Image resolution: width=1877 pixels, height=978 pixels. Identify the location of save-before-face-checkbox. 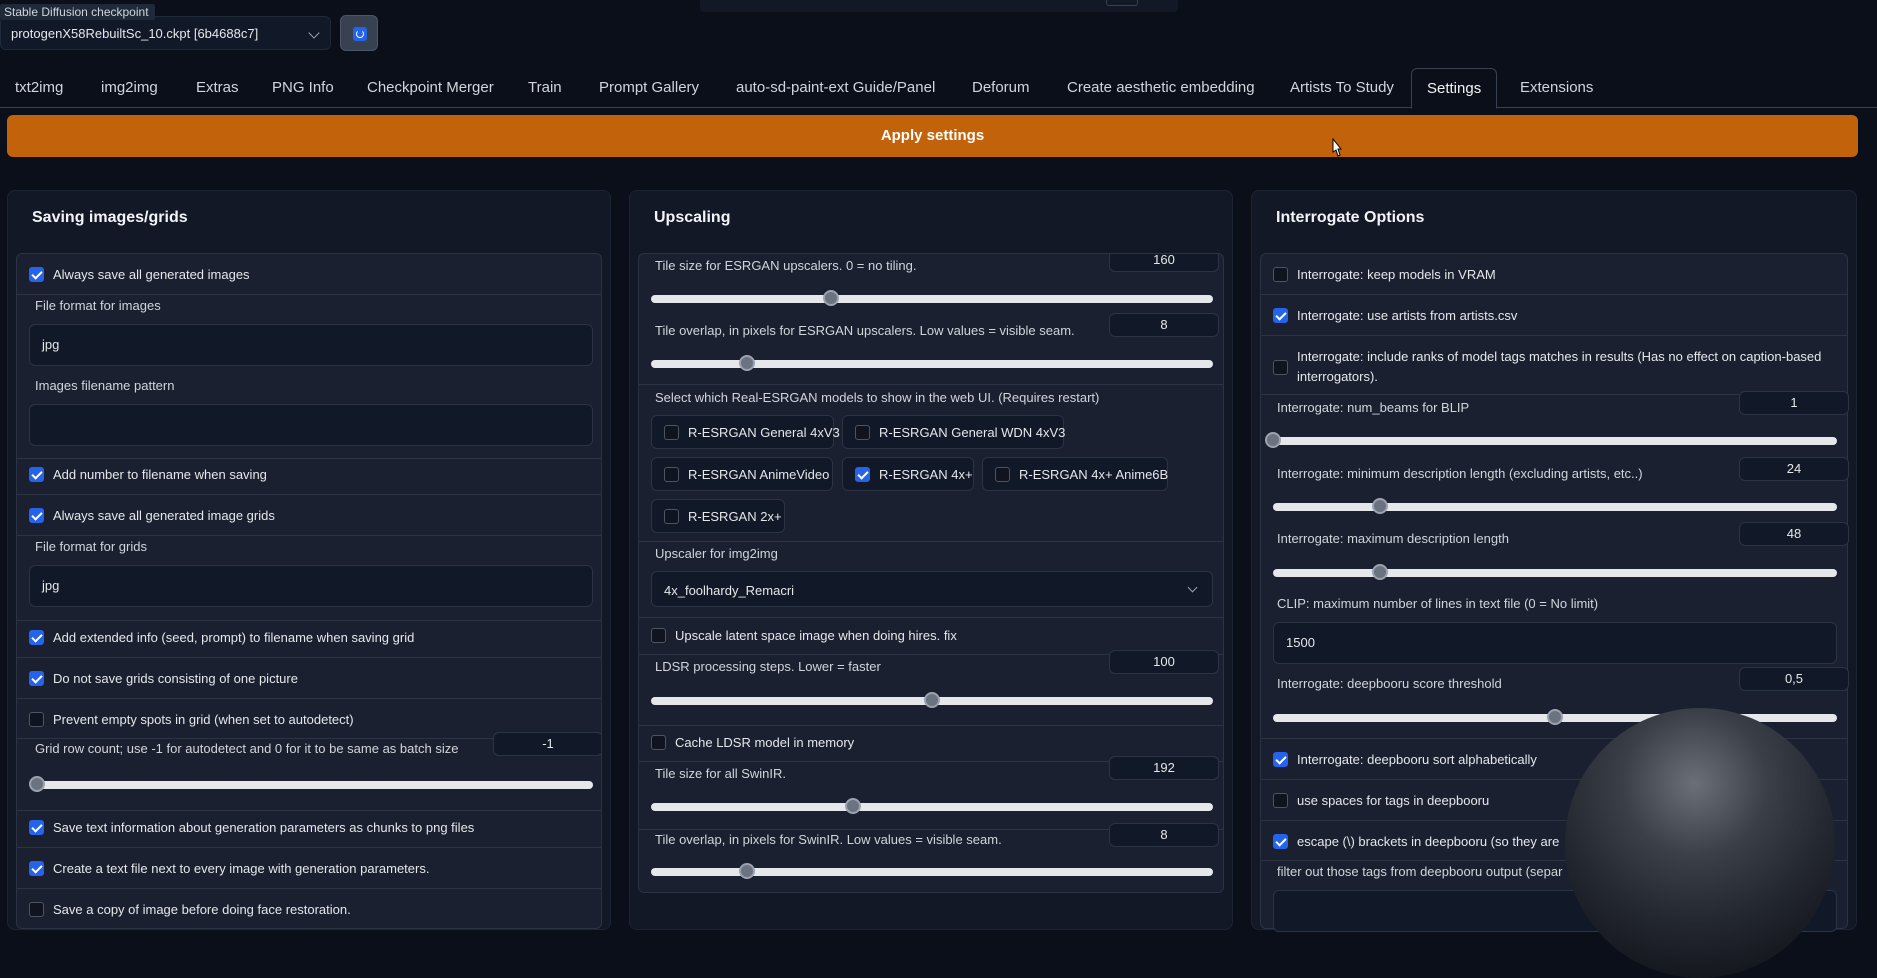
(36, 909).